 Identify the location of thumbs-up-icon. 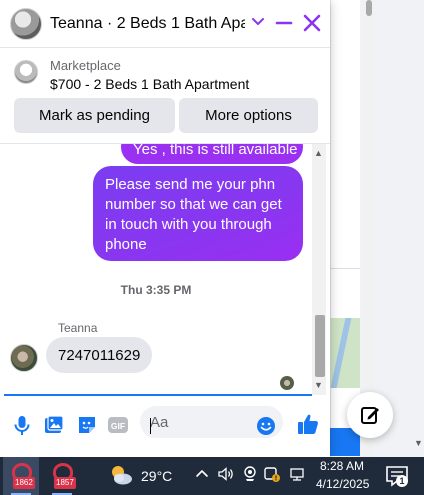
(308, 424).